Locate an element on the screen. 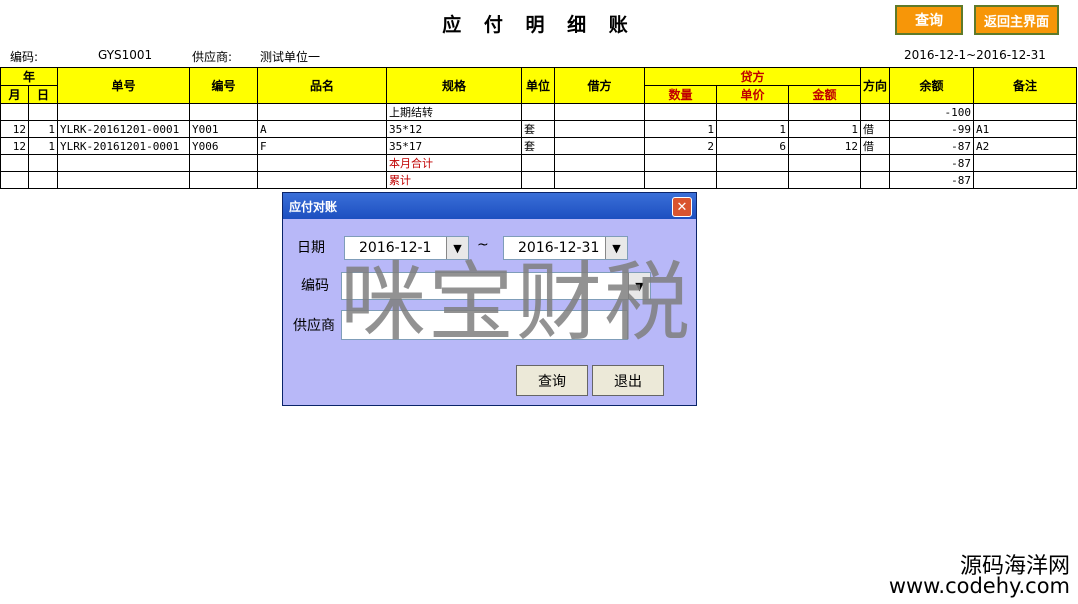 This screenshot has height=604, width=1078. cell-qty: 2 is located at coordinates (681, 146).